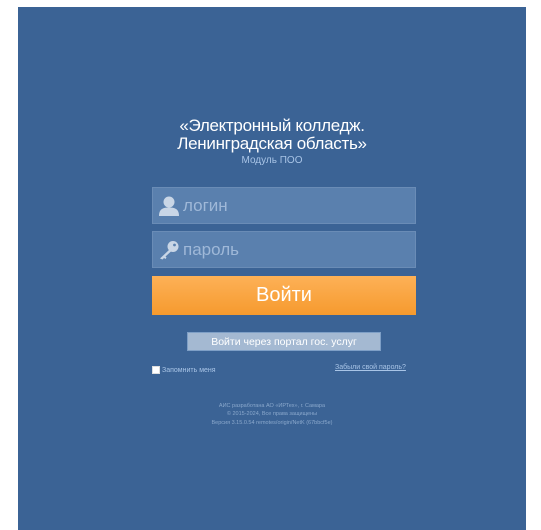  What do you see at coordinates (295, 249) in the screenshot?
I see `password-input` at bounding box center [295, 249].